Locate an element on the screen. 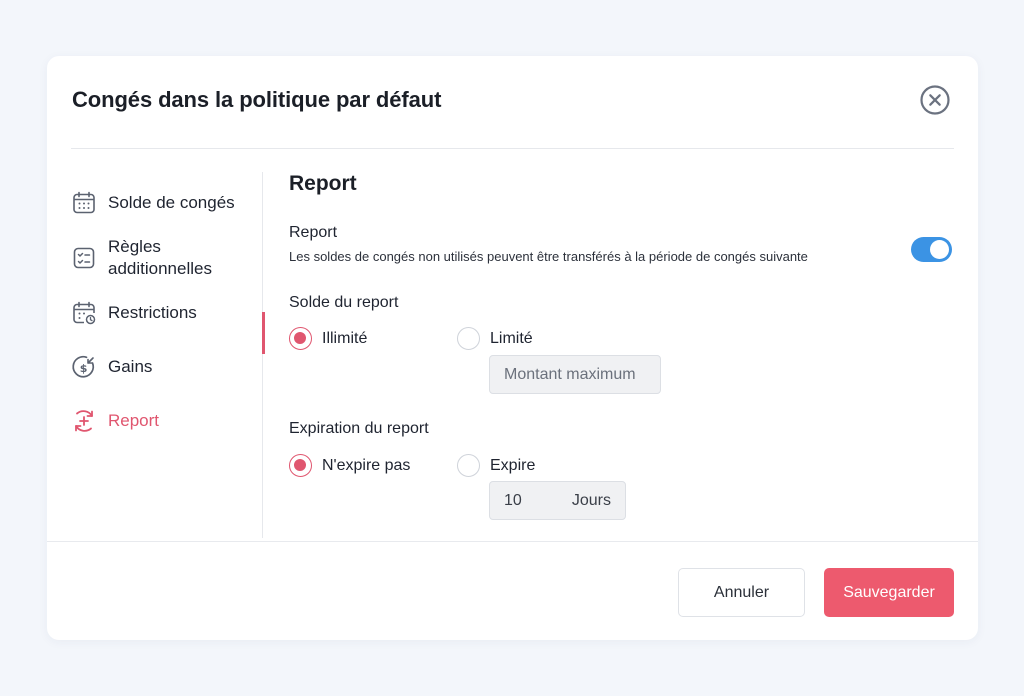  header-divider is located at coordinates (512, 148).